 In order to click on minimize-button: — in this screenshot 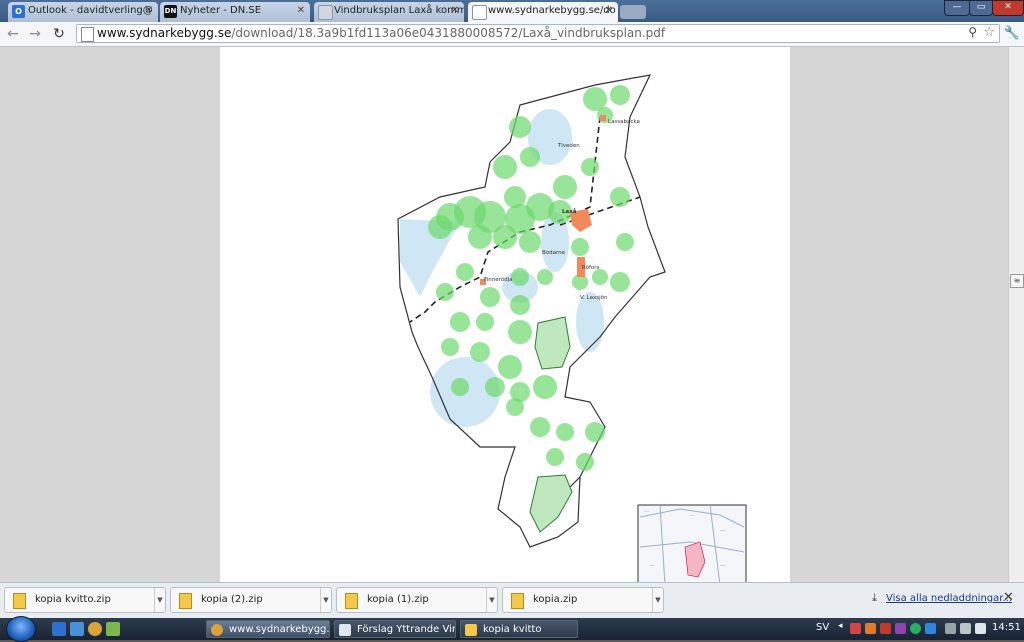, I will do `click(957, 8)`.